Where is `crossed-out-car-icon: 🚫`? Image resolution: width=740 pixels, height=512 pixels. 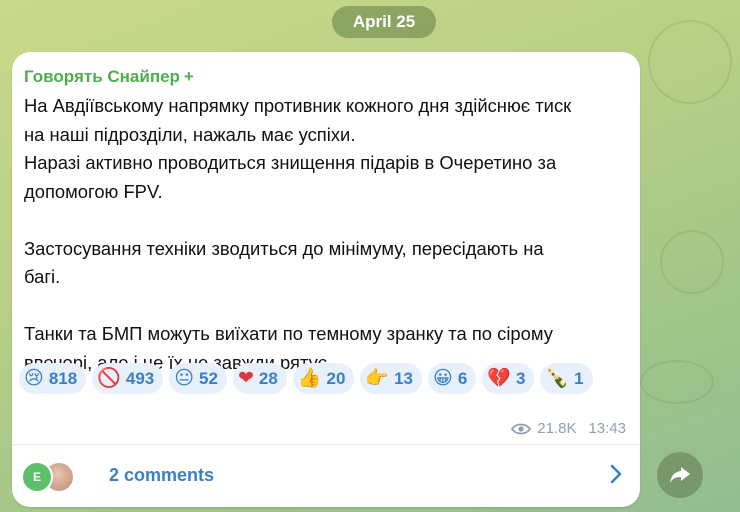 crossed-out-car-icon: 🚫 is located at coordinates (109, 378).